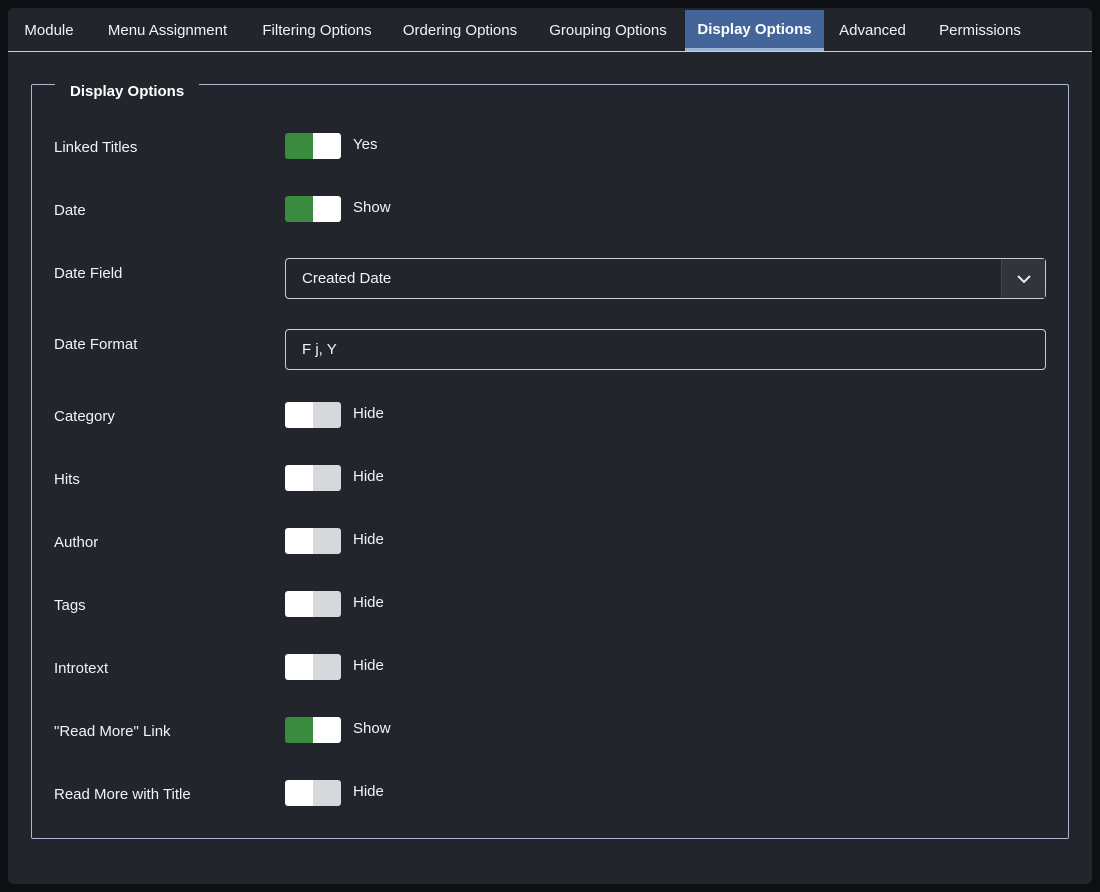 This screenshot has width=1100, height=892. I want to click on tab-display-options: Display Options, so click(754, 30).